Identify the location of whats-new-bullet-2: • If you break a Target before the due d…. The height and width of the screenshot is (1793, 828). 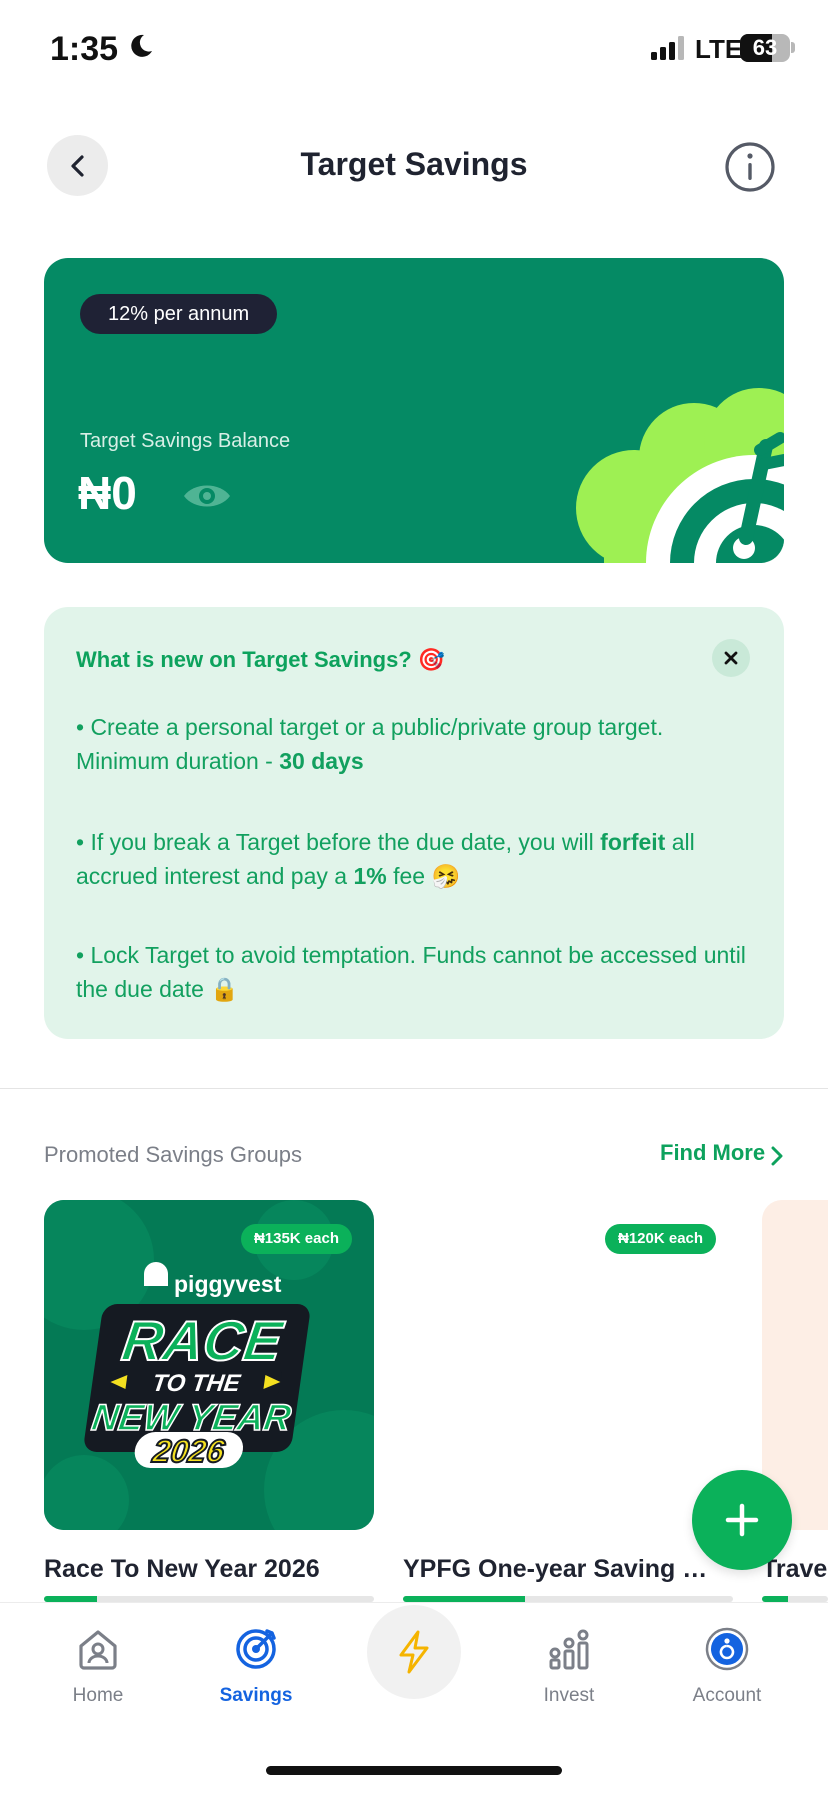
(416, 859).